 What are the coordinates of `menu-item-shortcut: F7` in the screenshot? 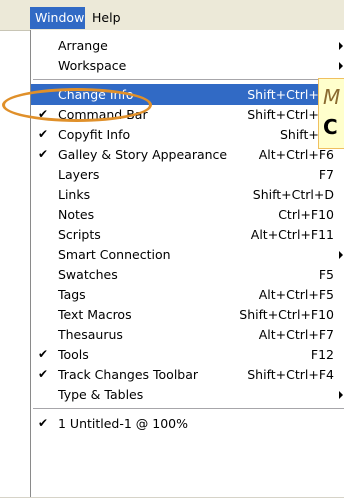 It's located at (326, 174).